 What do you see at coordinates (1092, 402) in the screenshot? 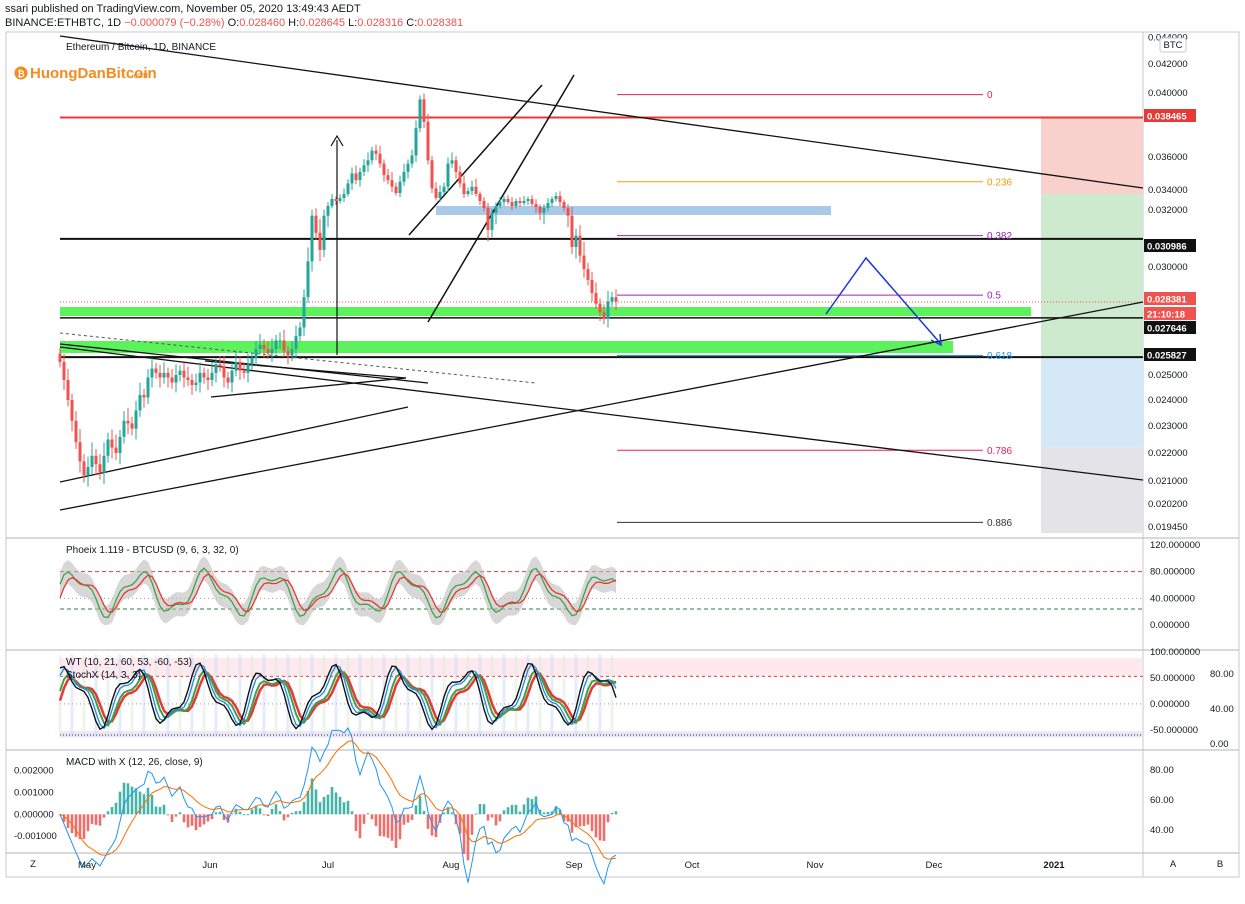
I see `target-zone-blue` at bounding box center [1092, 402].